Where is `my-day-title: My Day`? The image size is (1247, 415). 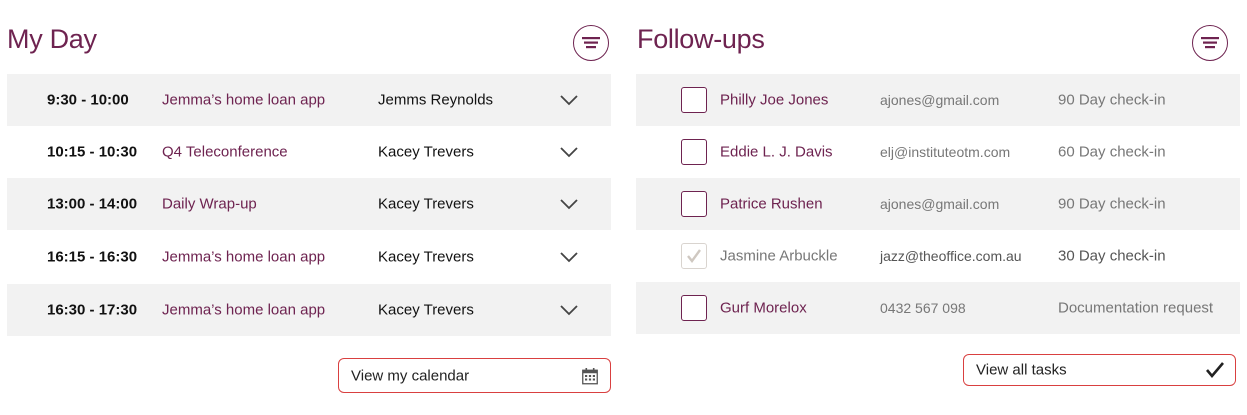
my-day-title: My Day is located at coordinates (52, 39).